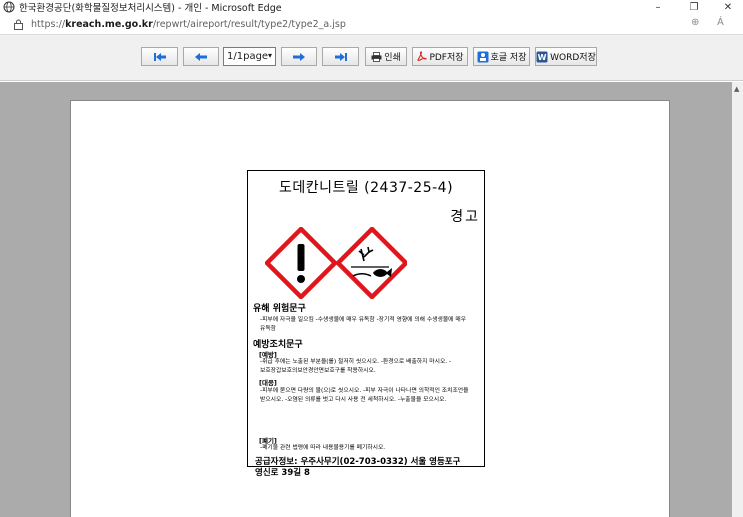 Image resolution: width=743 pixels, height=517 pixels. What do you see at coordinates (465, 217) in the screenshot?
I see `signal-word: 경고` at bounding box center [465, 217].